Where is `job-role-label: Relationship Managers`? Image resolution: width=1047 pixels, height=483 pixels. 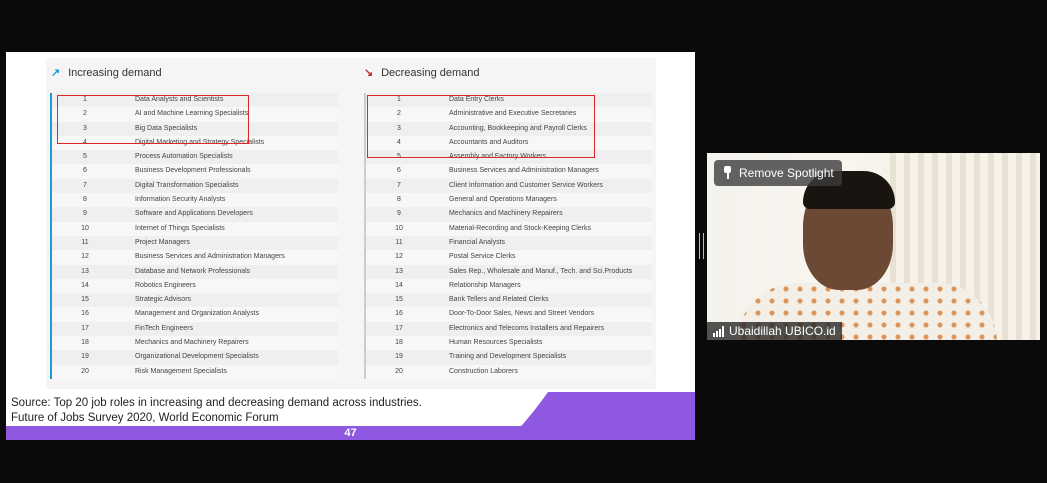
job-role-label: Relationship Managers is located at coordinates (485, 285).